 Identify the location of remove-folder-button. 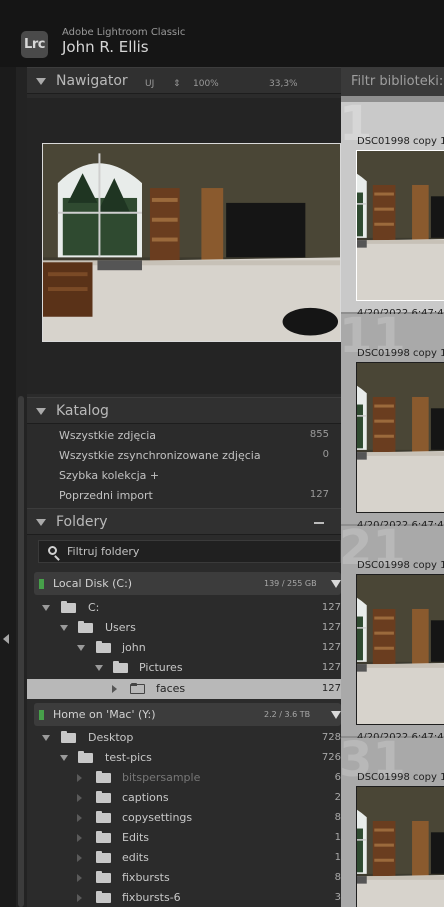
(319, 523).